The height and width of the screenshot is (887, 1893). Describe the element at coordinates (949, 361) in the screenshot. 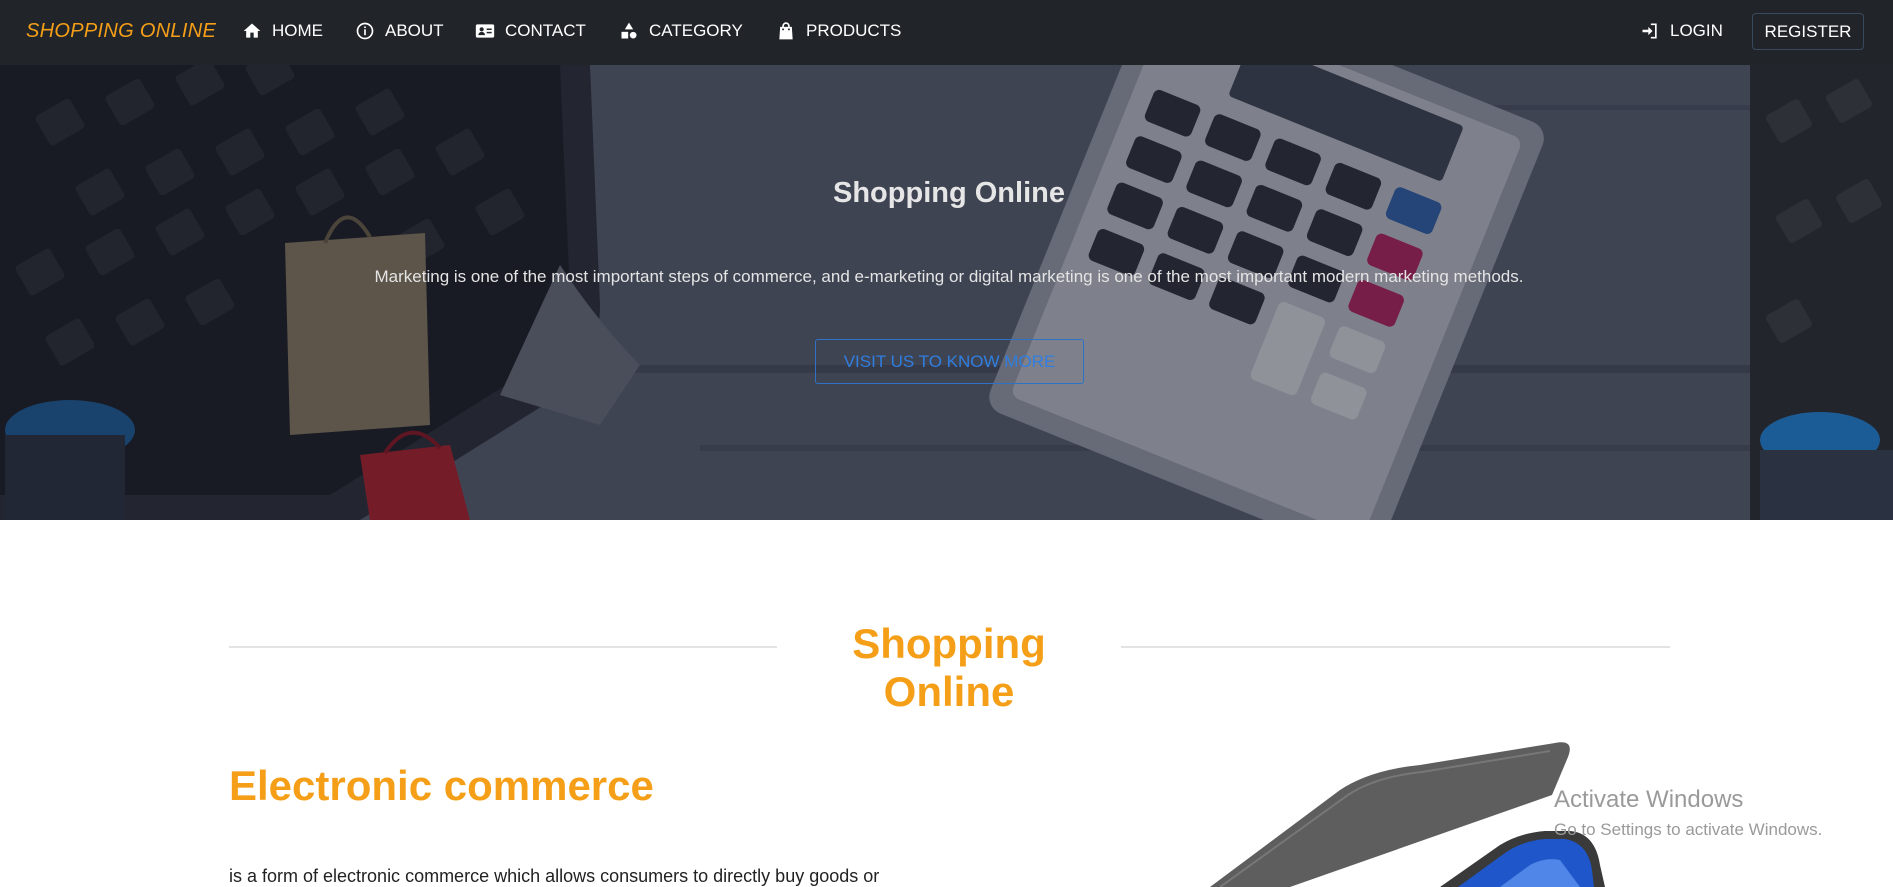

I see `visit-us-button: VISIT US TO KNOW MORE` at that location.